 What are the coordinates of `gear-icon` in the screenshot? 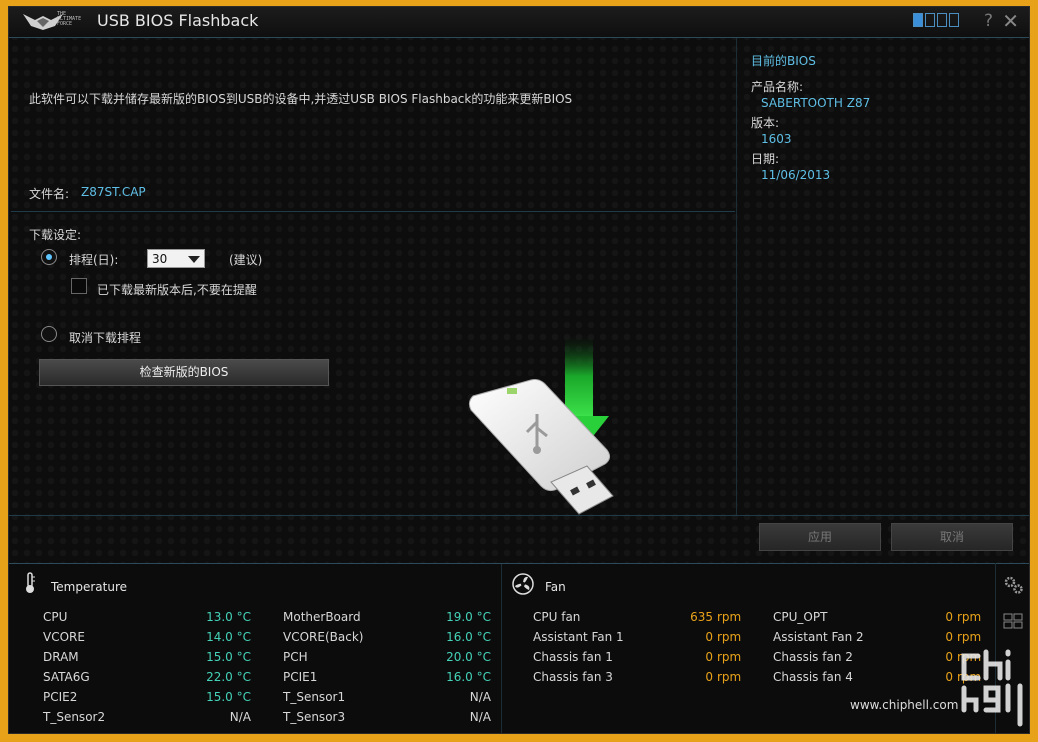 It's located at (1013, 585).